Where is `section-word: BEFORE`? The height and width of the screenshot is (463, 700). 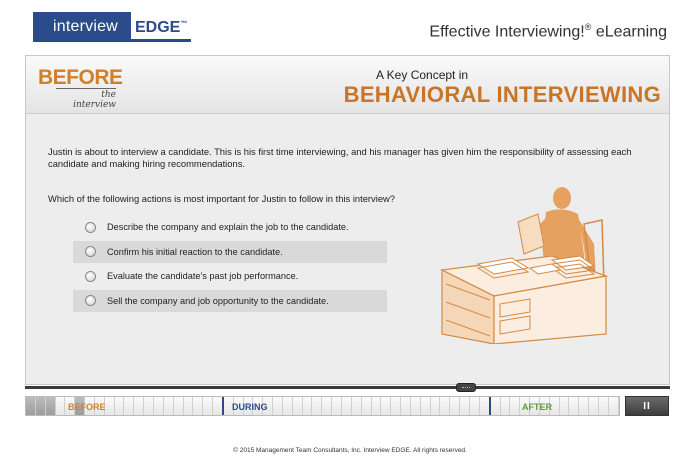 section-word: BEFORE is located at coordinates (80, 77).